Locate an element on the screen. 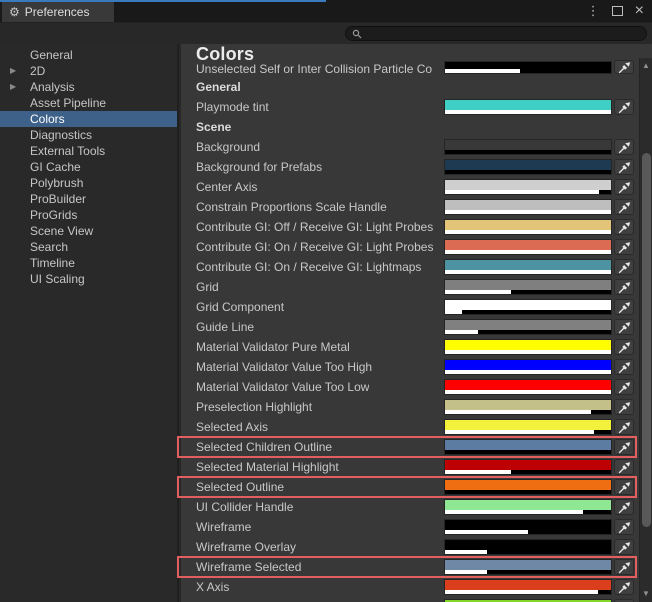 The height and width of the screenshot is (602, 652). menu-icon: ⋮ is located at coordinates (593, 11).